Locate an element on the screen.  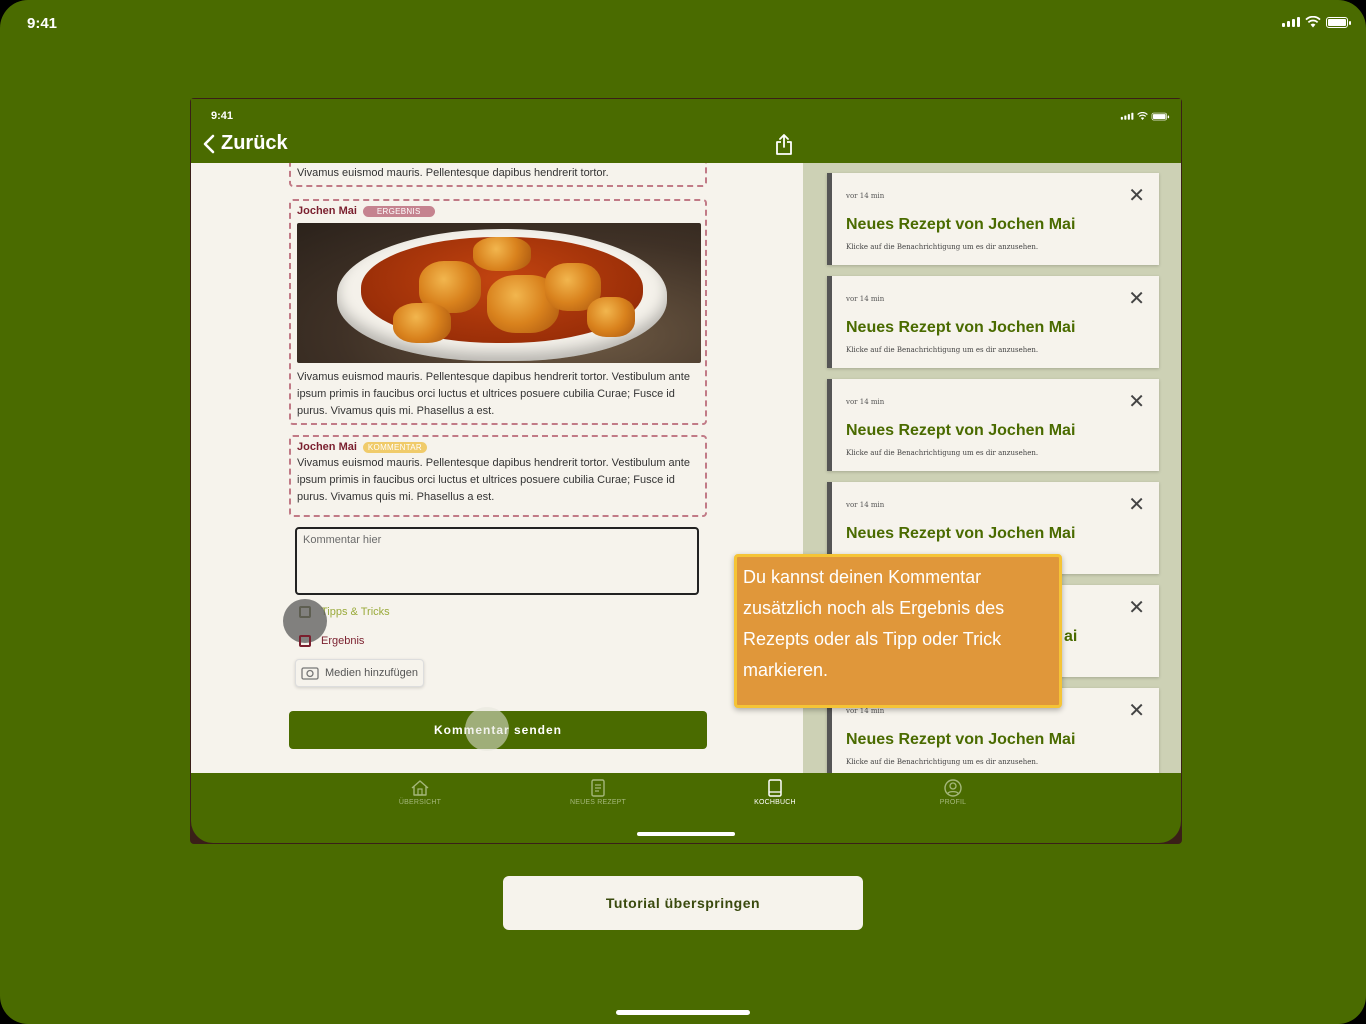
skip-label: Tutorial überspringen is located at coordinates (683, 903).